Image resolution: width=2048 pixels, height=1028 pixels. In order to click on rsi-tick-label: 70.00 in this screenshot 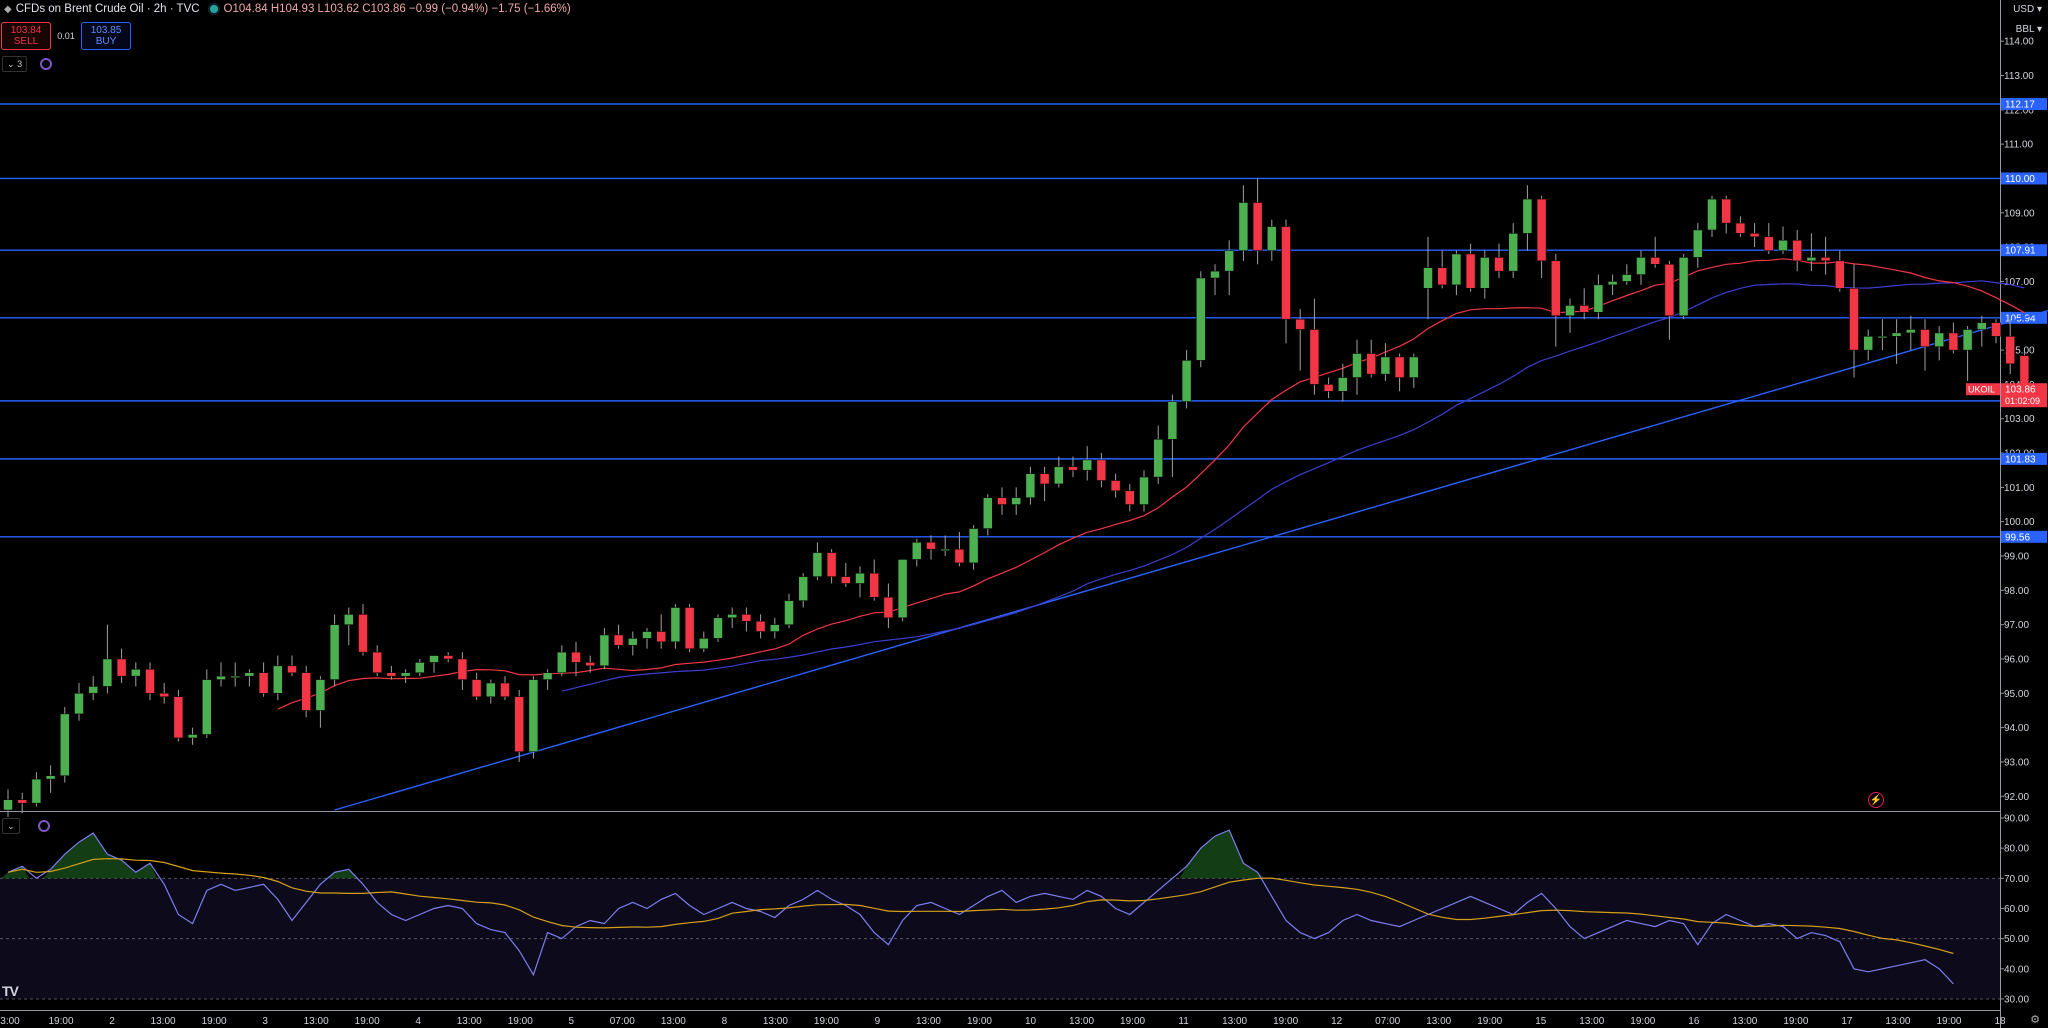, I will do `click(2016, 879)`.